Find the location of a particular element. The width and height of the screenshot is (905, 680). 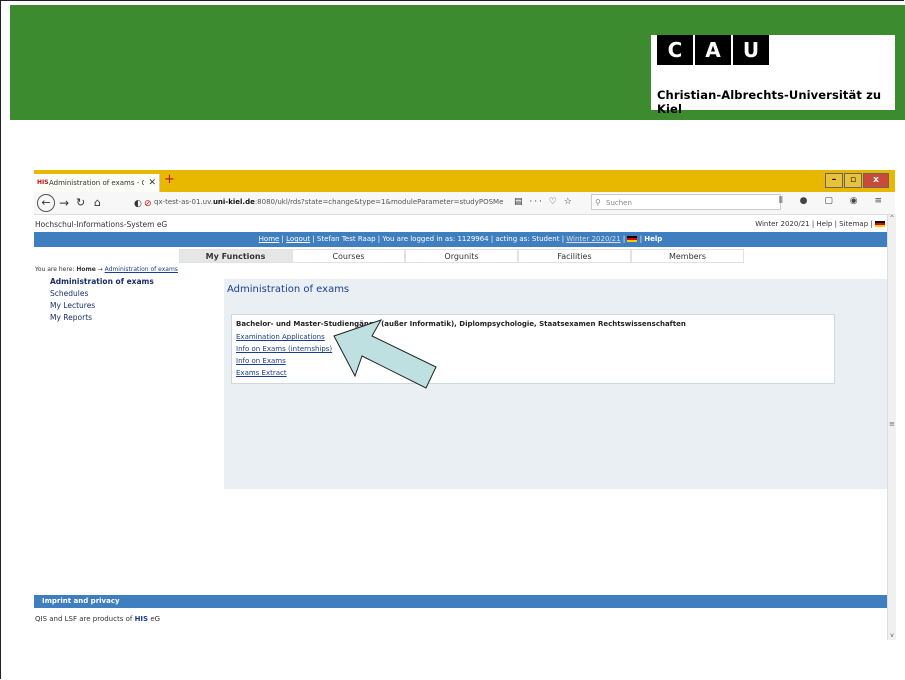

pointer-arrow-shape is located at coordinates (385, 354).